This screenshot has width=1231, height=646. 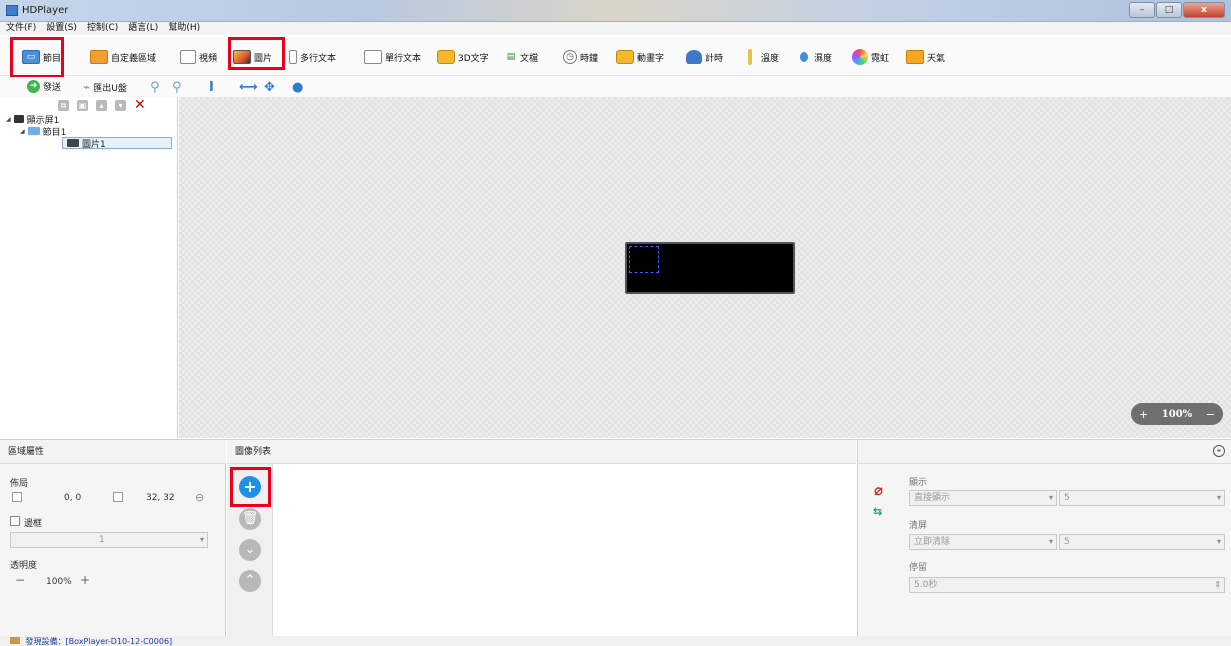 I want to click on position-value: 0, 0, so click(x=72, y=498).